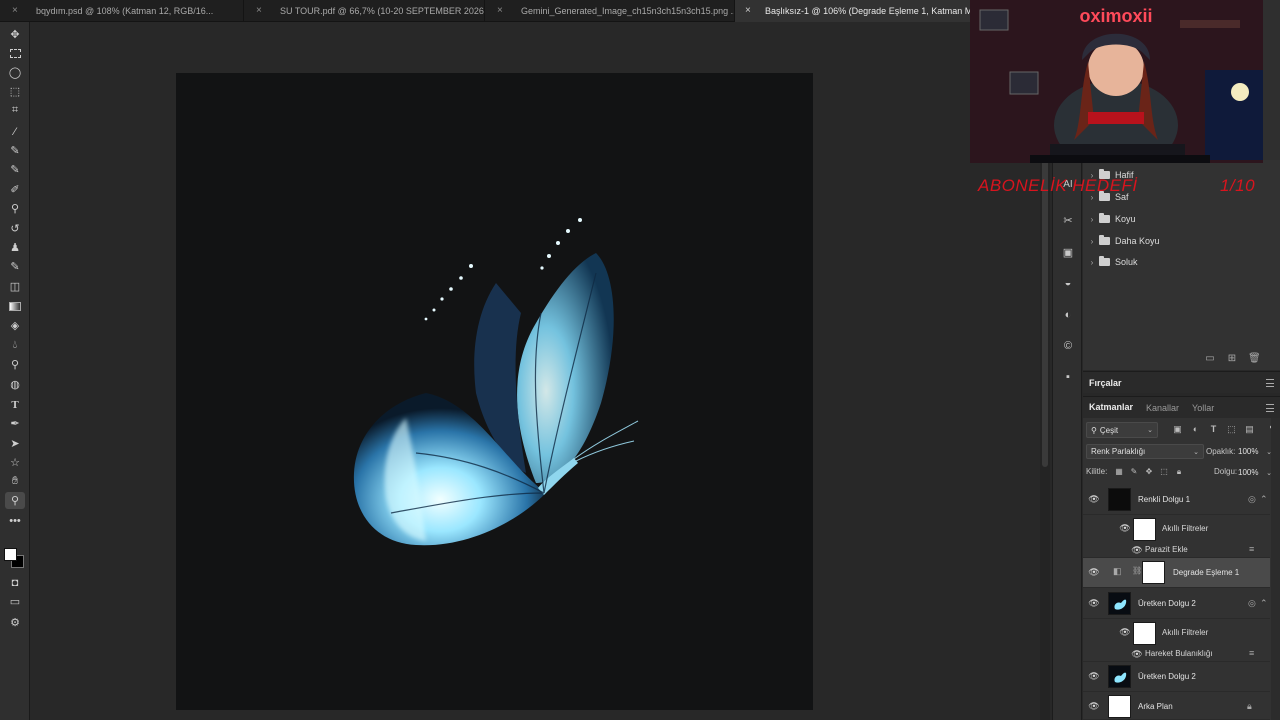 The image size is (1280, 720). I want to click on pencil-icon: ✐, so click(15, 189).